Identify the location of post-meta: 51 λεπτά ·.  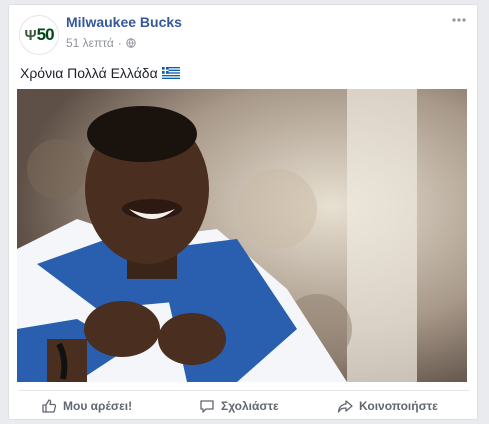
(101, 43).